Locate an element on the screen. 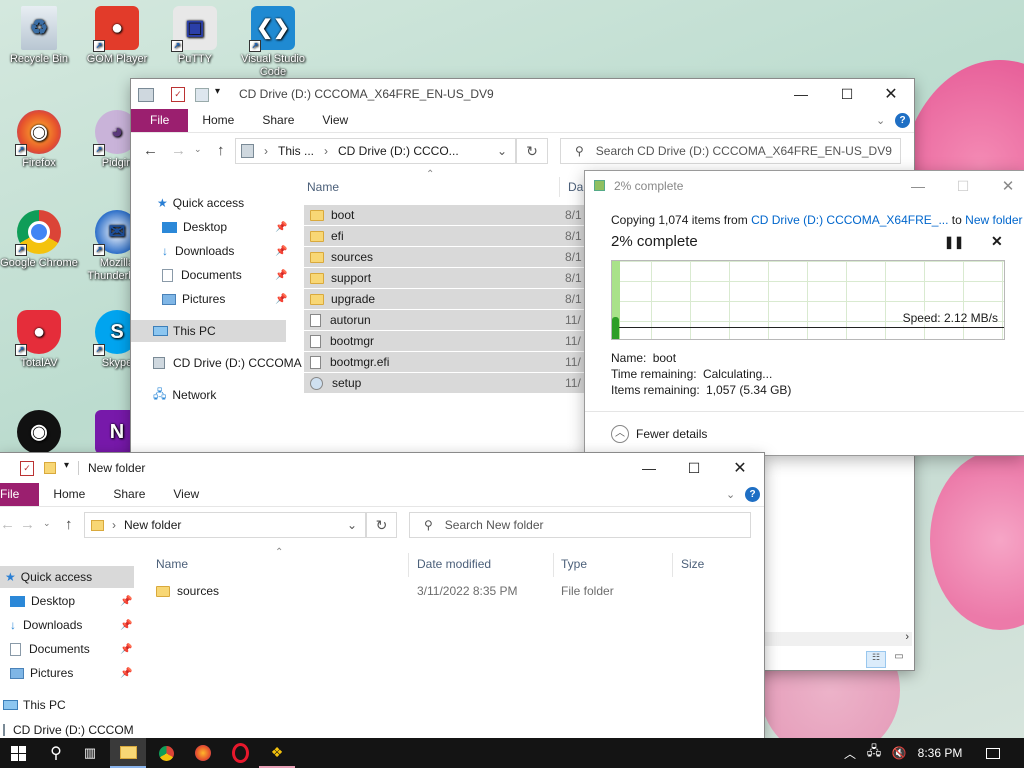 The width and height of the screenshot is (1024, 768). start-button is located at coordinates (18, 753).